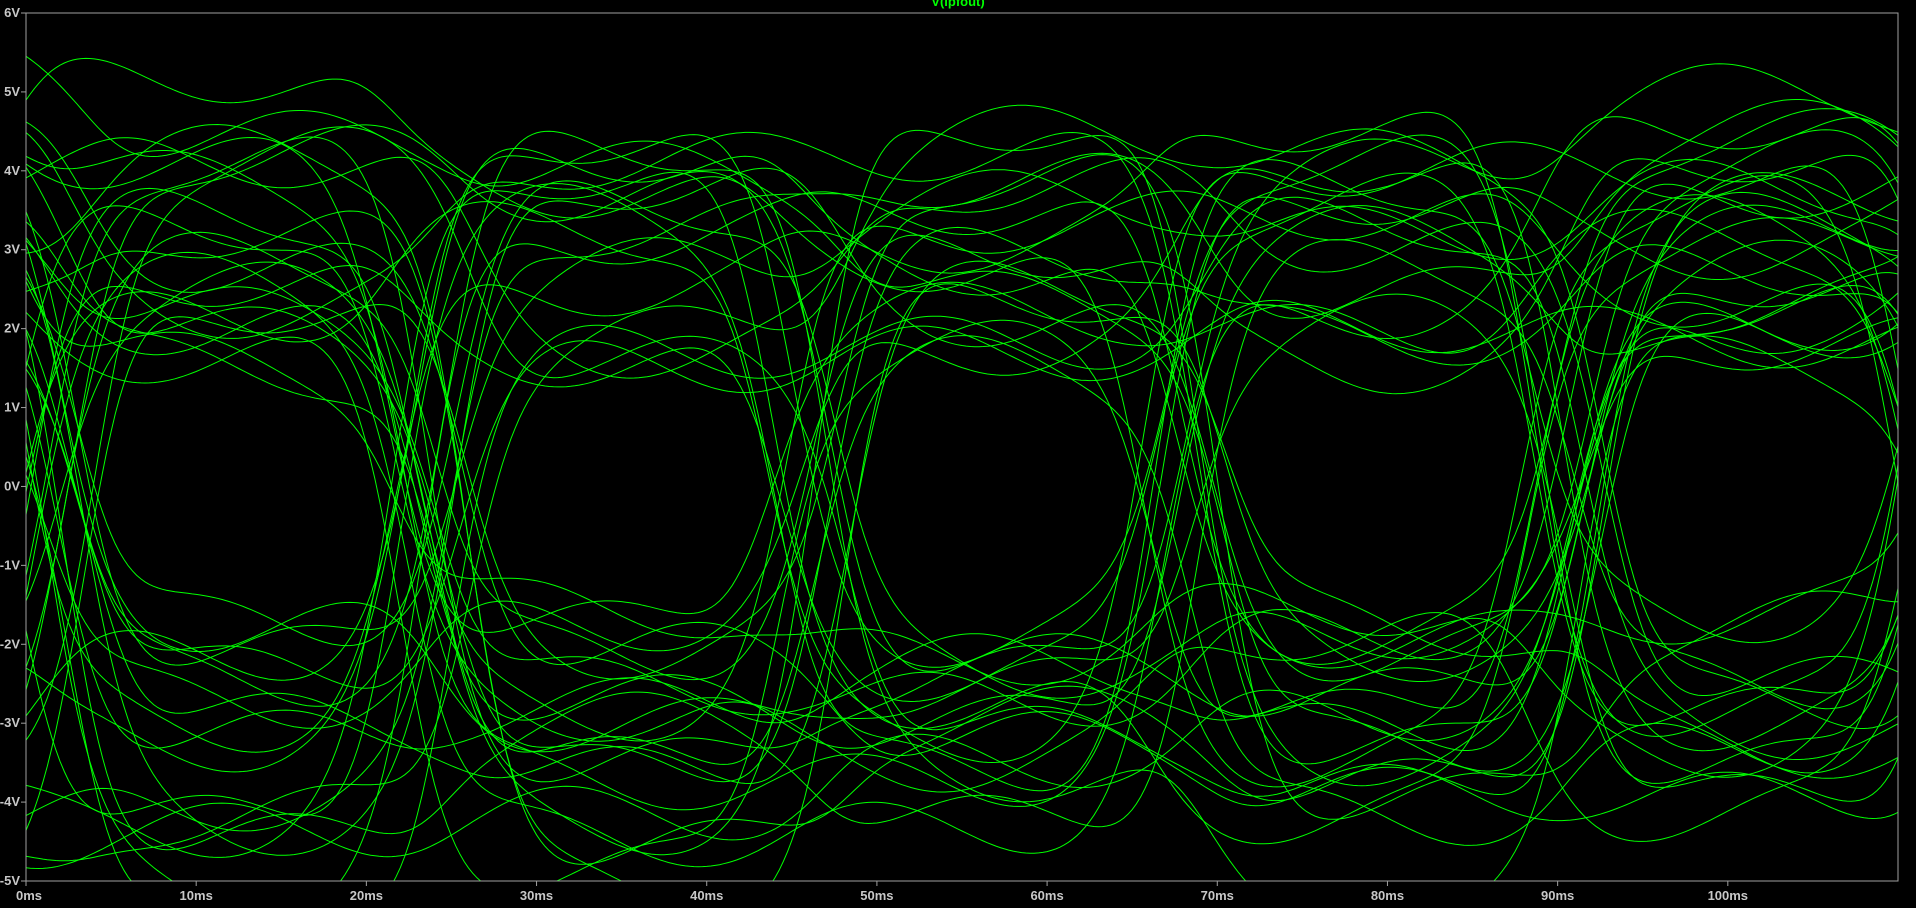 The height and width of the screenshot is (908, 1916). What do you see at coordinates (12, 249) in the screenshot?
I see `y-tick-label: 3V` at bounding box center [12, 249].